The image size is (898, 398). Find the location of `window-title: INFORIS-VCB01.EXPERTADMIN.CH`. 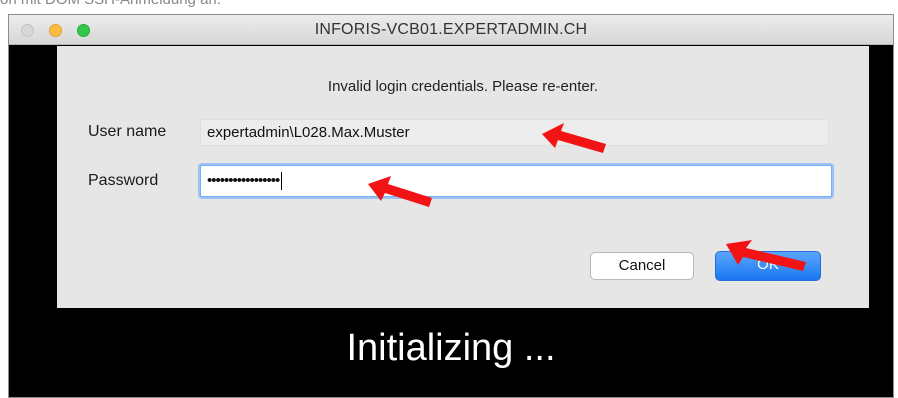

window-title: INFORIS-VCB01.EXPERTADMIN.CH is located at coordinates (451, 29).